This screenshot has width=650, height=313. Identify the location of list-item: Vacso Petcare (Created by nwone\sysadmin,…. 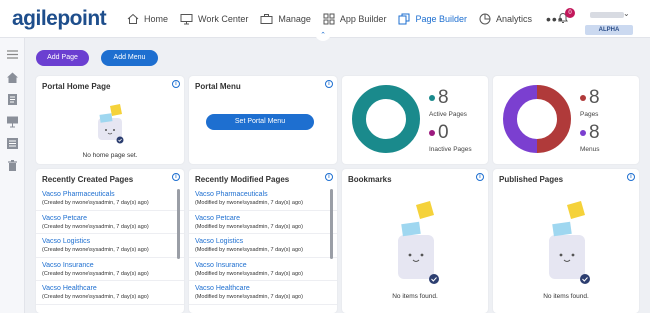
(110, 222).